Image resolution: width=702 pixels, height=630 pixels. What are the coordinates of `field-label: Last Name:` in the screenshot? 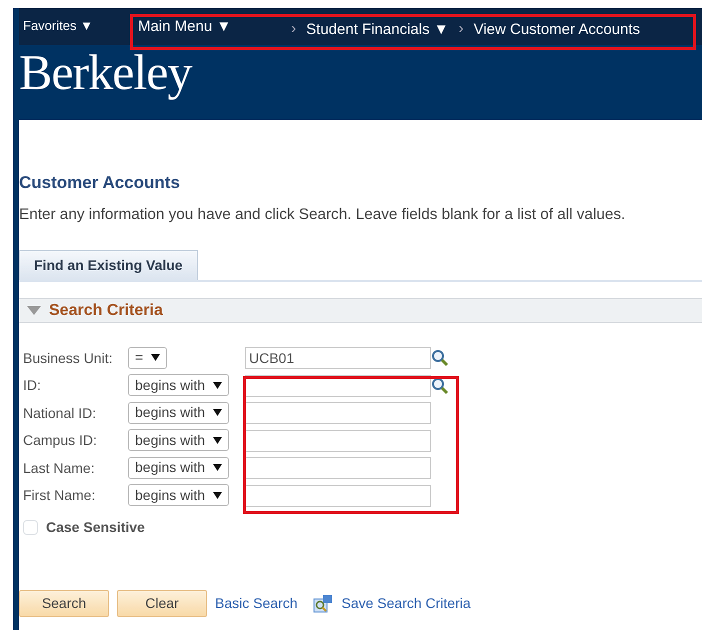 It's located at (59, 468).